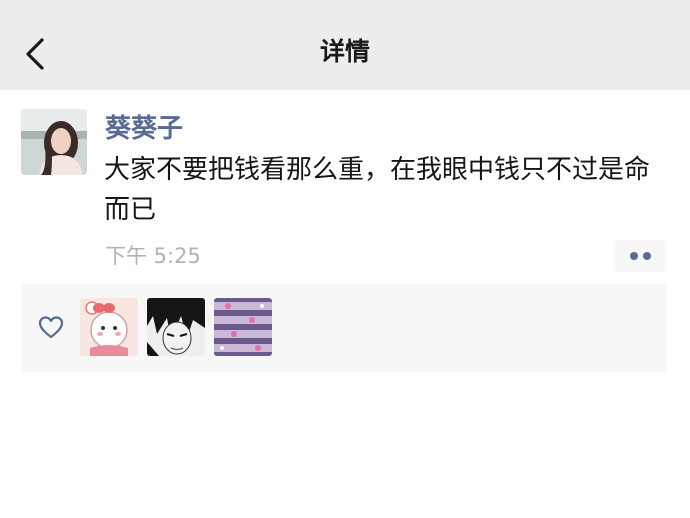  What do you see at coordinates (640, 256) in the screenshot?
I see `more-actions-button` at bounding box center [640, 256].